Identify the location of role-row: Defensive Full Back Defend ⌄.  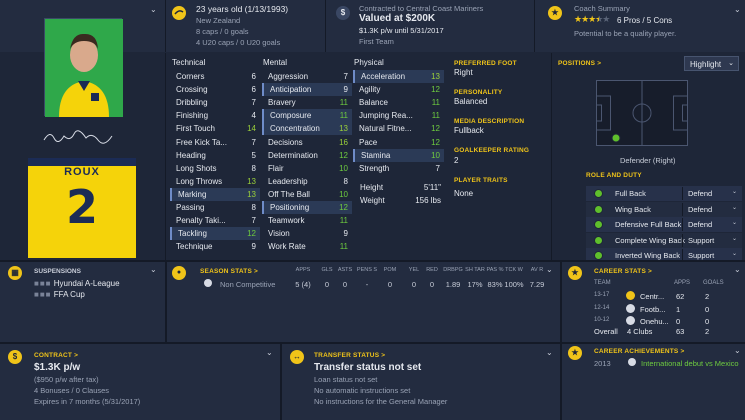
(664, 224).